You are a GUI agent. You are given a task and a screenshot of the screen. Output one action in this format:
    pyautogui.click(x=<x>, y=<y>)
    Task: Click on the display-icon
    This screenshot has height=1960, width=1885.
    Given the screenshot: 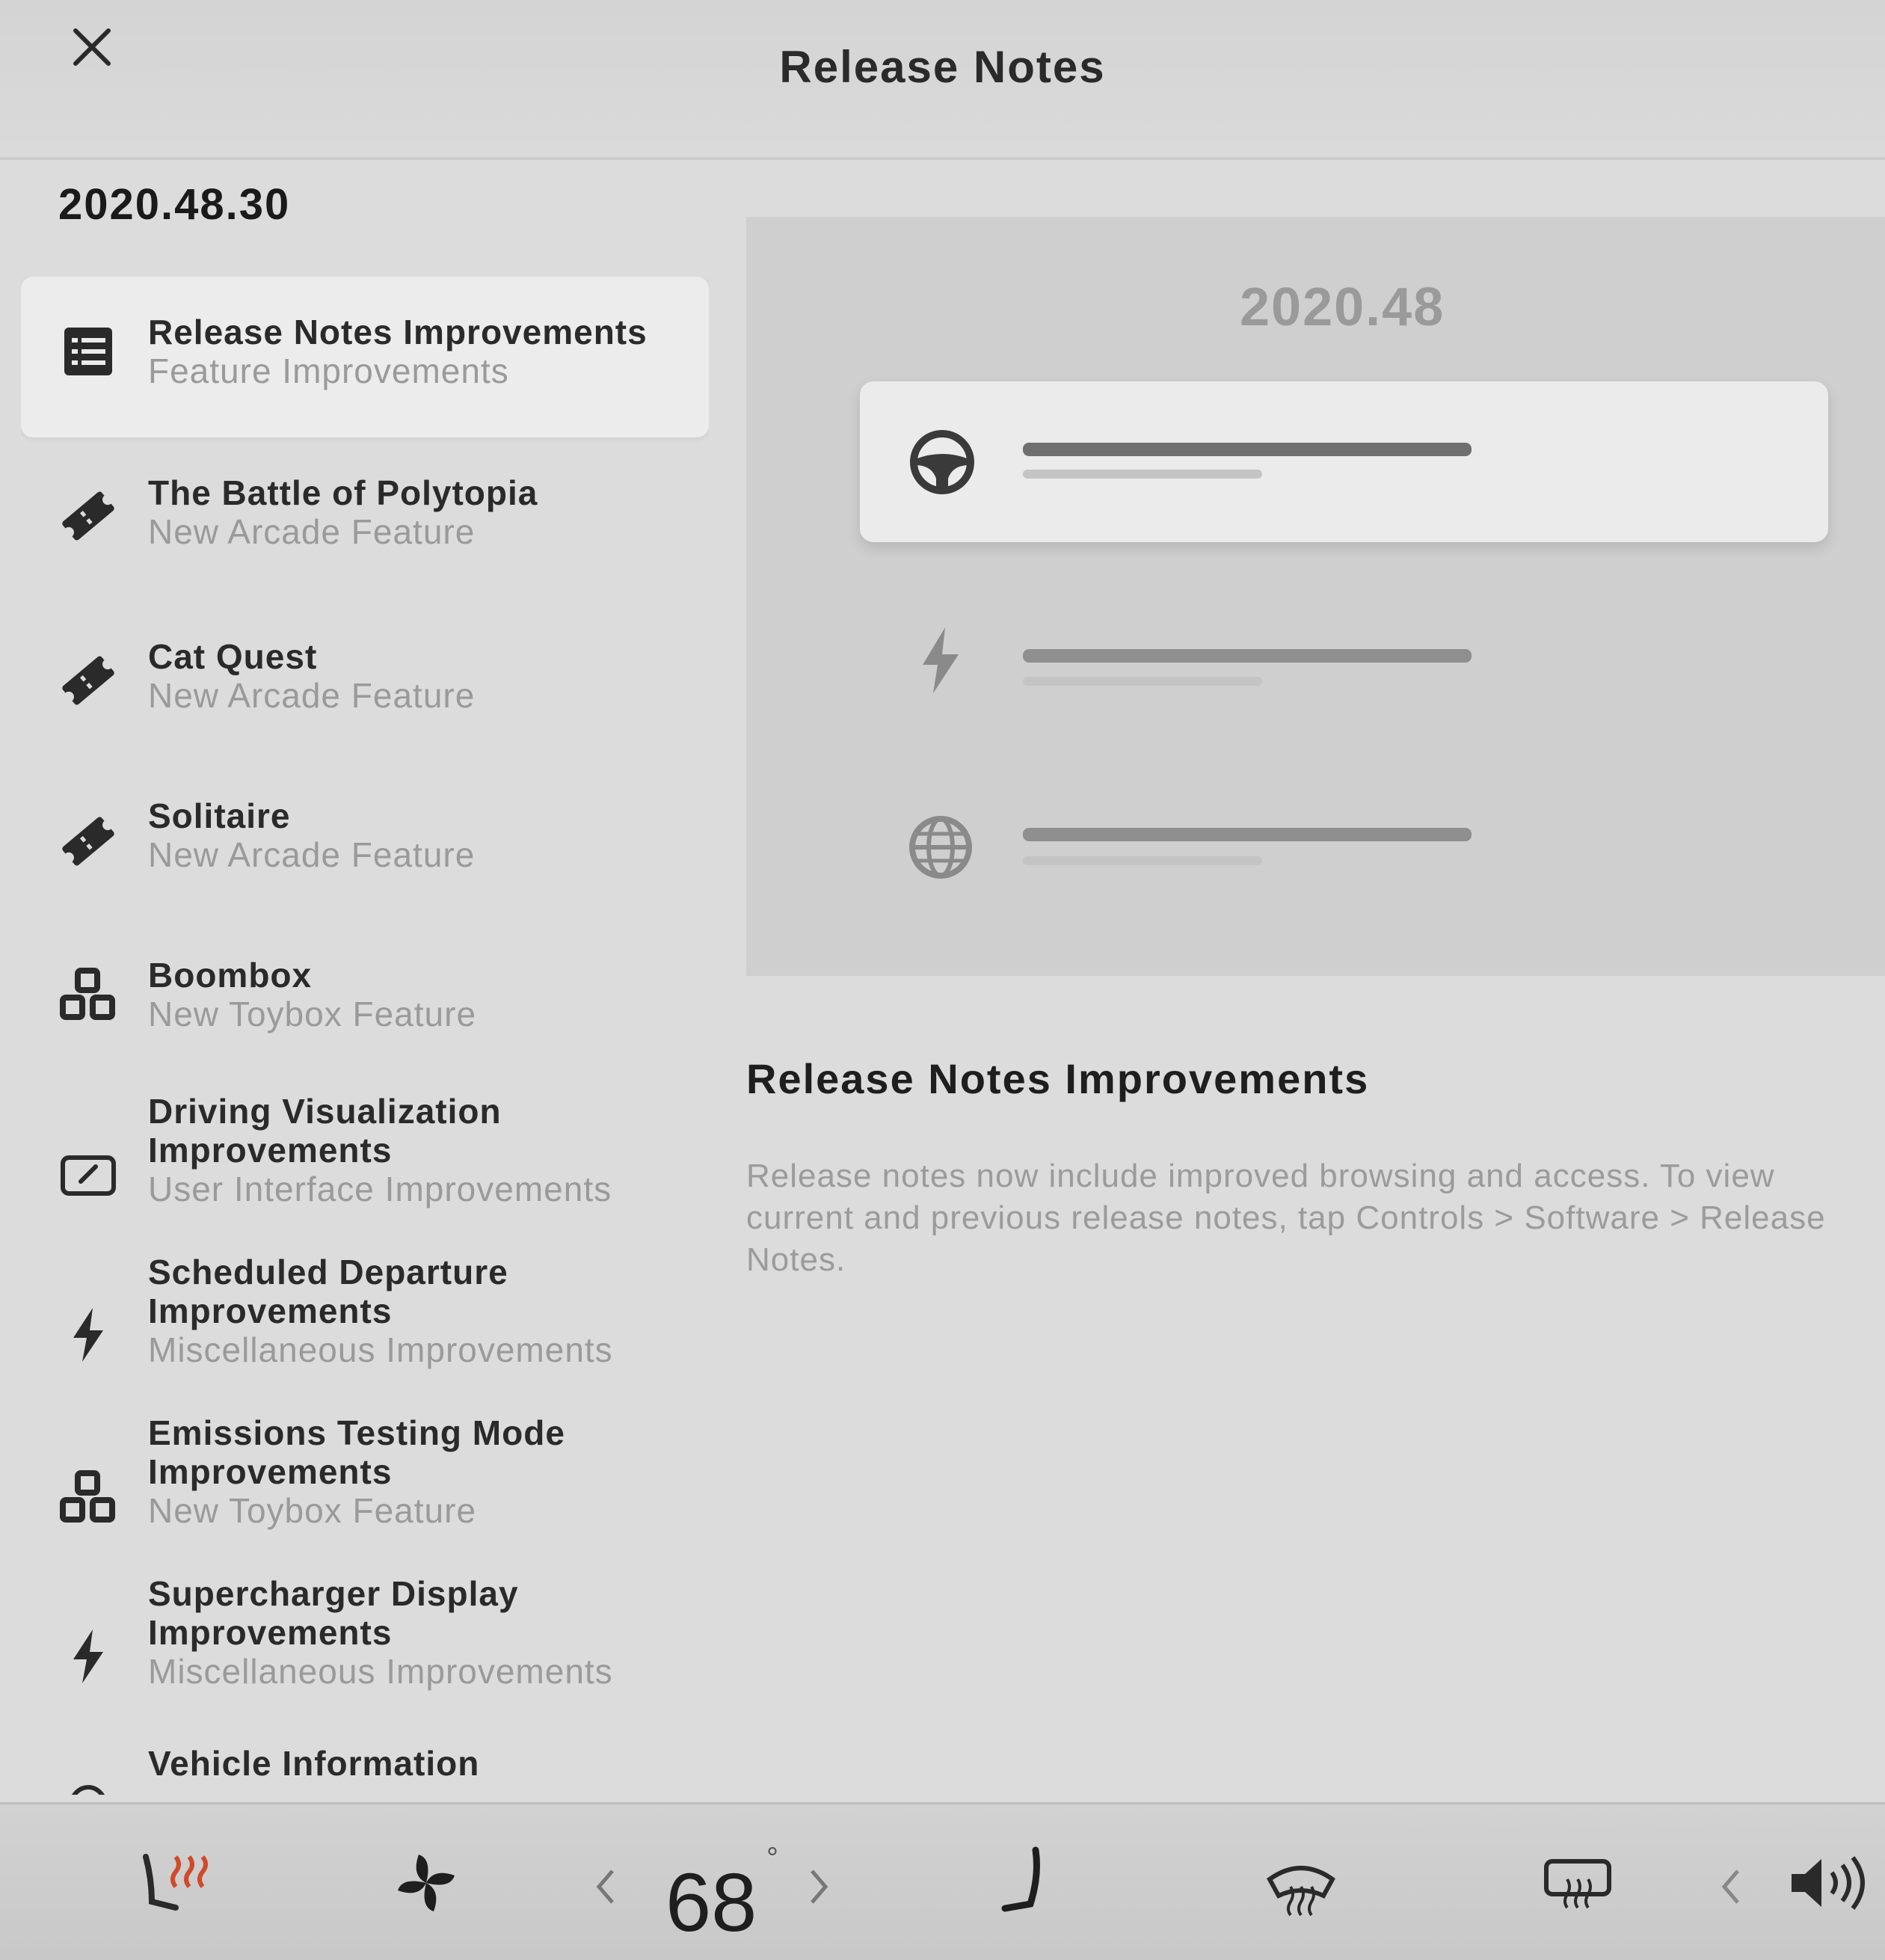 What is the action you would take?
    pyautogui.click(x=89, y=1175)
    